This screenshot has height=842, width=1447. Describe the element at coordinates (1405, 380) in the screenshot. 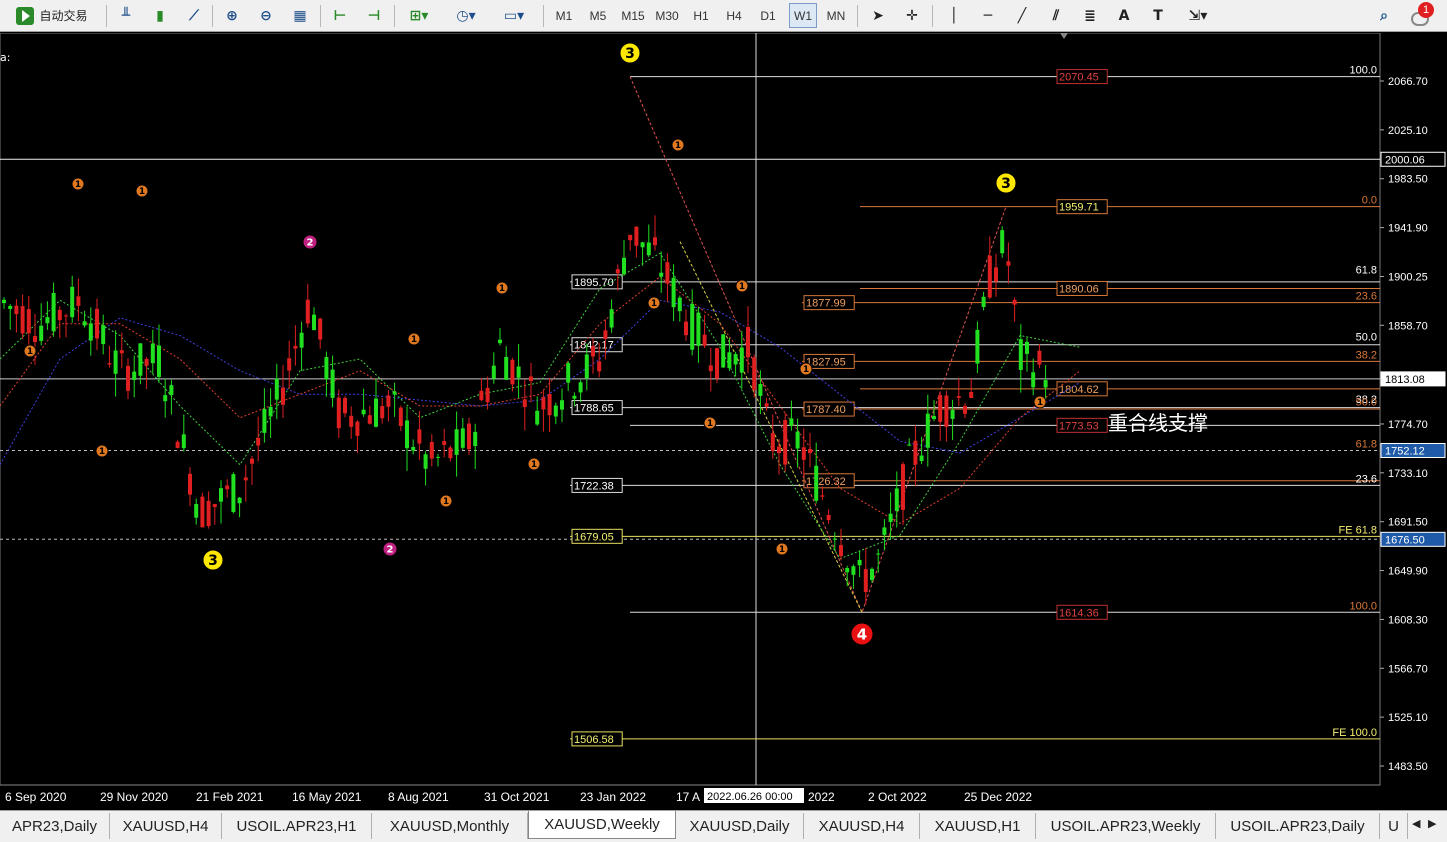

I see `price-highlight-label: 1813.08` at that location.